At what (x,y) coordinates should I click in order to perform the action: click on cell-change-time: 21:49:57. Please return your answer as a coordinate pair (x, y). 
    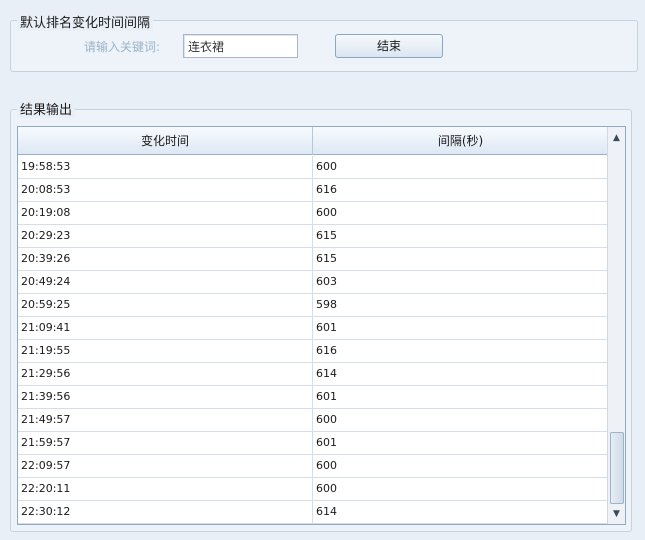
    Looking at the image, I should click on (165, 420).